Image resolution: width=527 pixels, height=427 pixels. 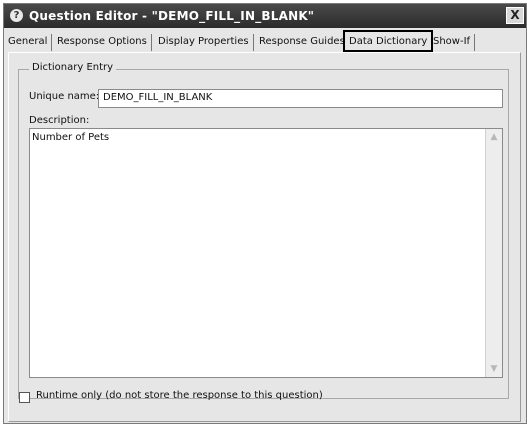 What do you see at coordinates (30, 42) in the screenshot?
I see `tab-general: General` at bounding box center [30, 42].